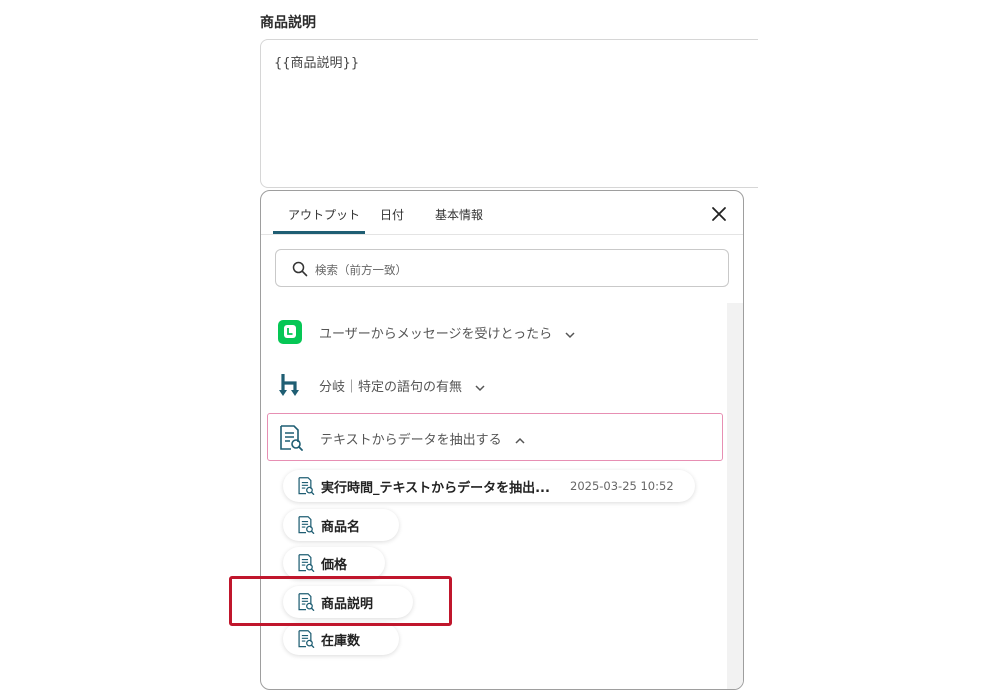  Describe the element at coordinates (502, 213) in the screenshot. I see `tab-bar: アウトプット 日付 基本情報` at that location.